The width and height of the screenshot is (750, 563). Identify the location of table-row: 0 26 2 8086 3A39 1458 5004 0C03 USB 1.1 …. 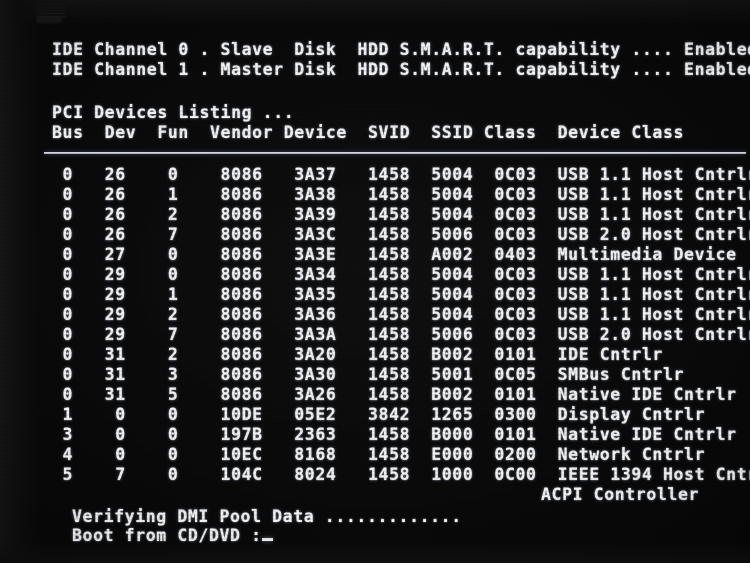
(401, 214).